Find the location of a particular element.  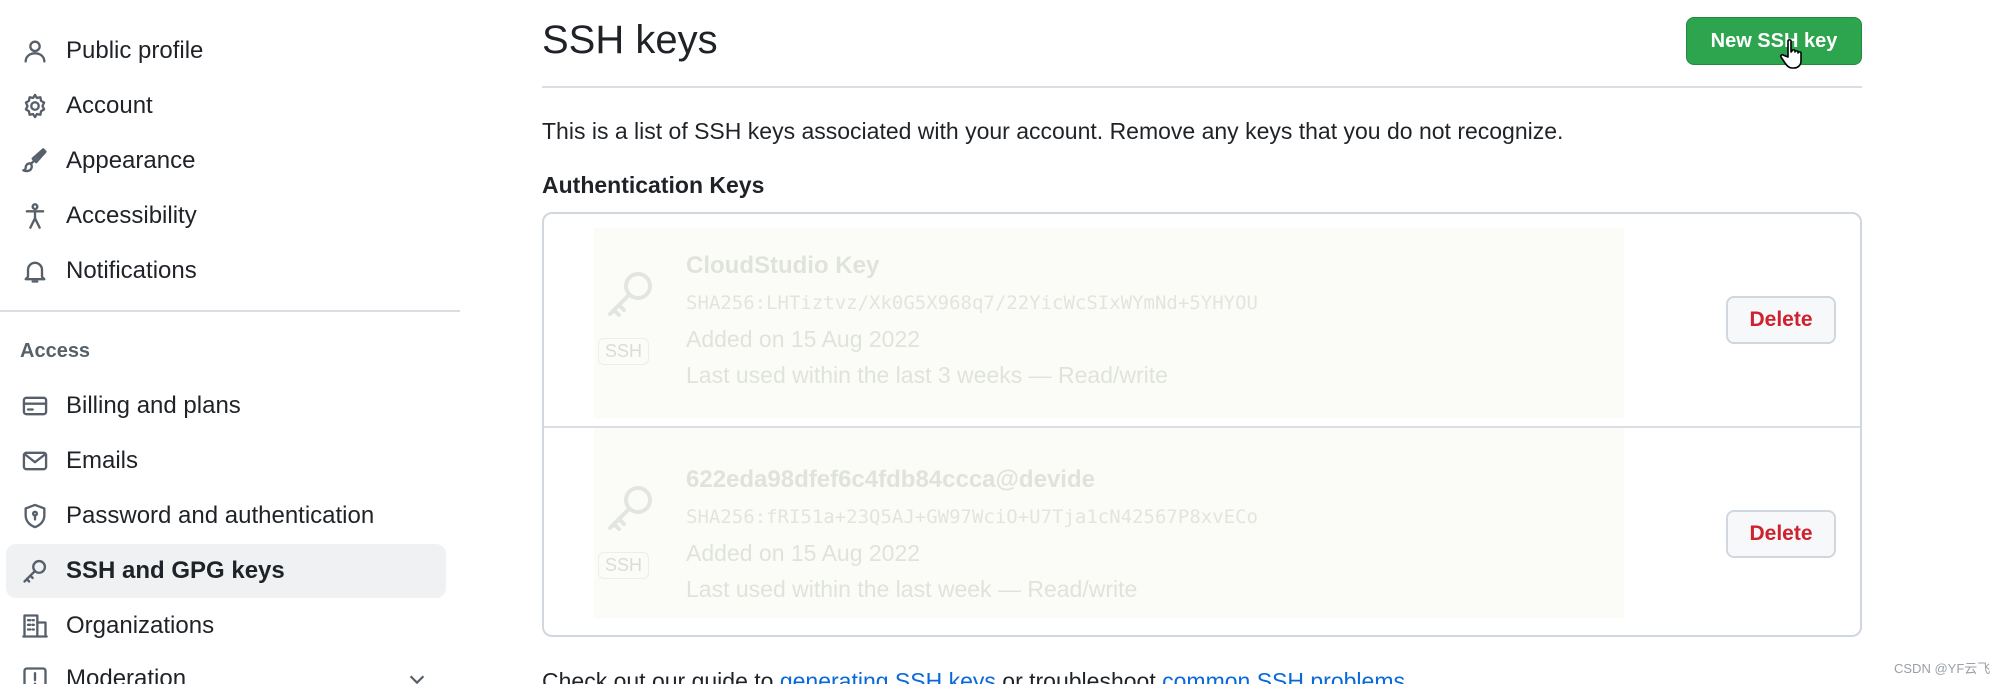

sidebar-divider is located at coordinates (230, 311).